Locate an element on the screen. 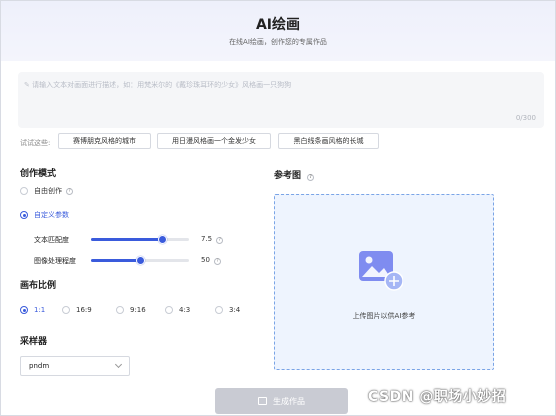 The height and width of the screenshot is (416, 556). ratio-option-4-3: 4:3 is located at coordinates (177, 310).